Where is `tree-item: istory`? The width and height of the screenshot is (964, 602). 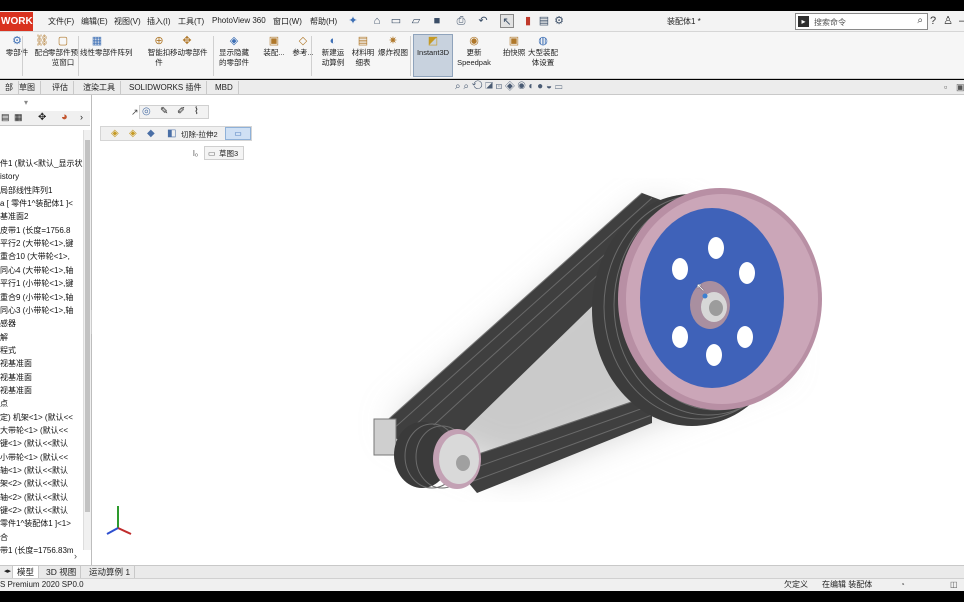 tree-item: istory is located at coordinates (42, 177).